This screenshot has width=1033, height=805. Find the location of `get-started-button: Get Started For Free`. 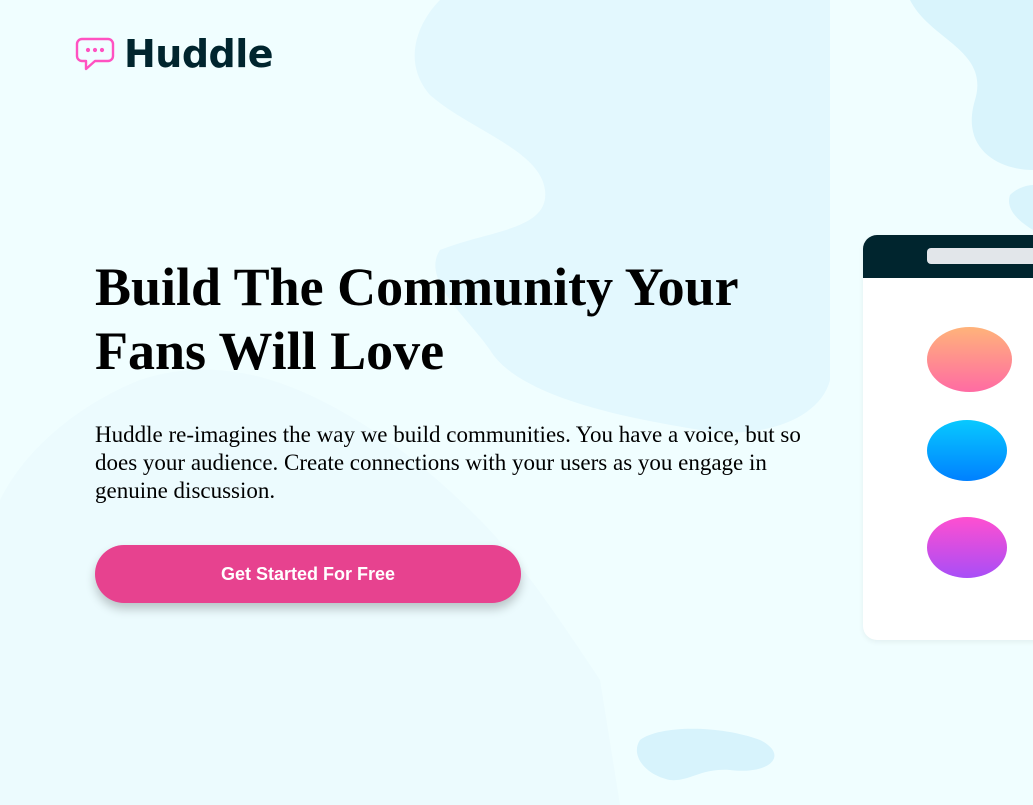

get-started-button: Get Started For Free is located at coordinates (308, 574).